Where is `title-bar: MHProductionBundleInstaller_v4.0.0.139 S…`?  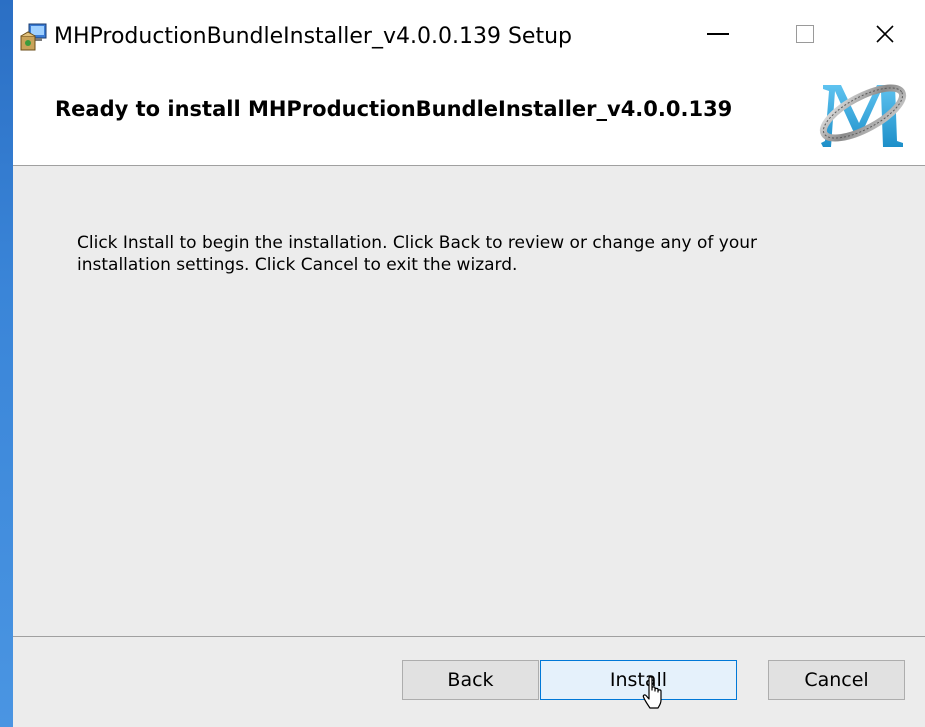 title-bar: MHProductionBundleInstaller_v4.0.0.139 S… is located at coordinates (469, 36).